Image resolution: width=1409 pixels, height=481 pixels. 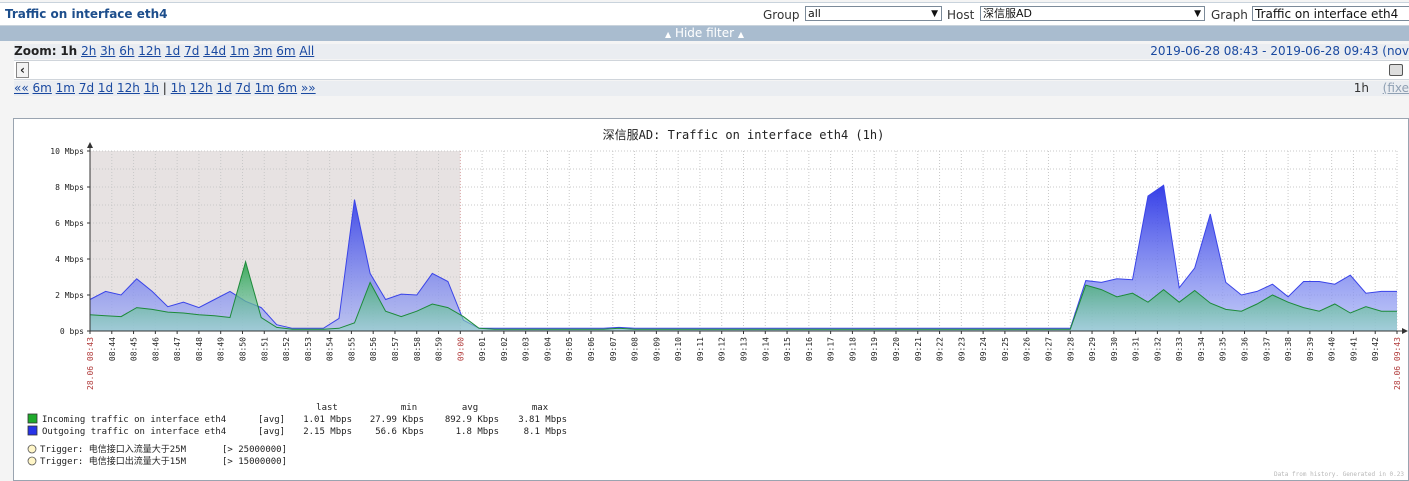 What do you see at coordinates (1310, 349) in the screenshot?
I see `x-tick-label: 09:39` at bounding box center [1310, 349].